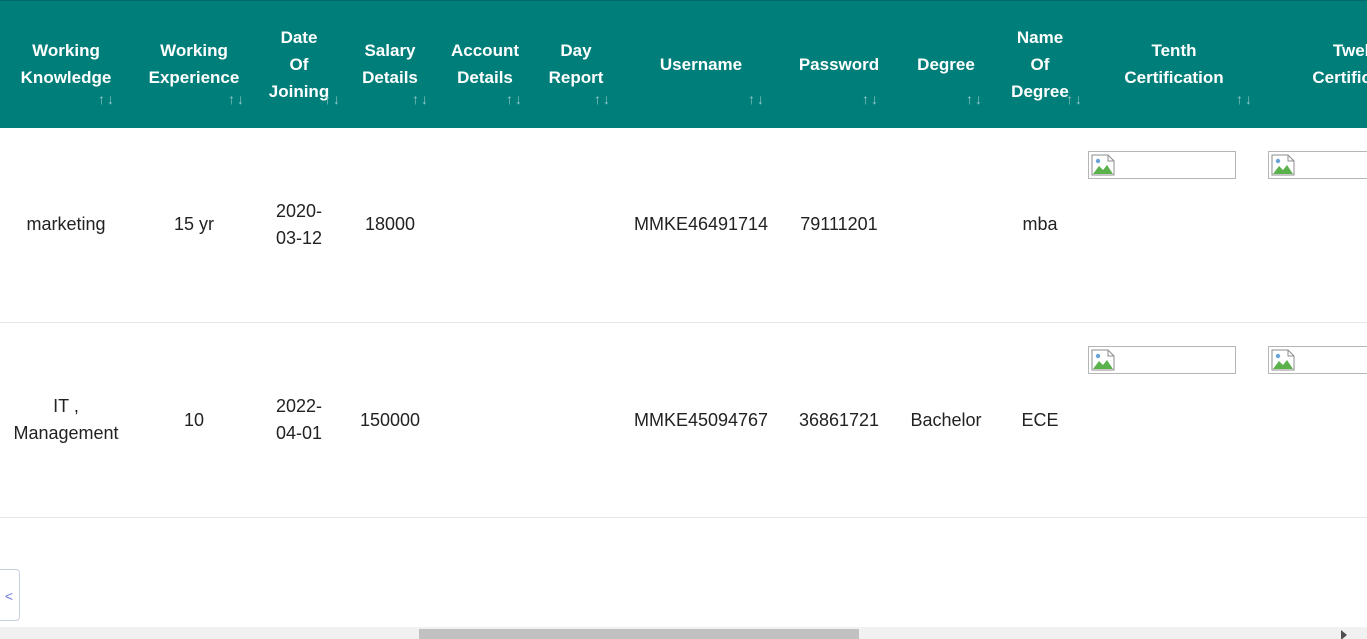 The image size is (1367, 639). I want to click on cell-value: MMKE46491714, so click(701, 224).